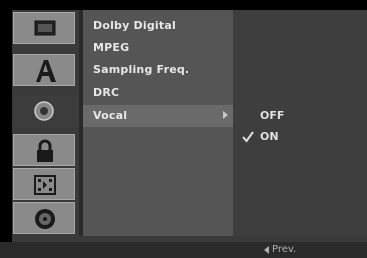  I want to click on option-on: ON, so click(269, 137).